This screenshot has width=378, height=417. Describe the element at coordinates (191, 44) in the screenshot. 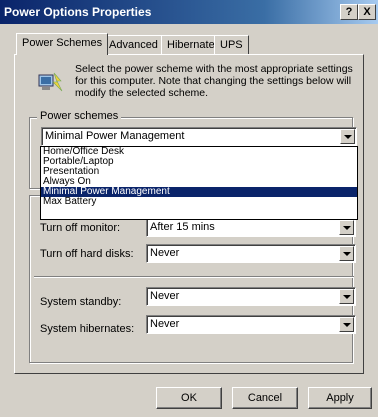

I see `tab-hibernate: Hibernate` at that location.